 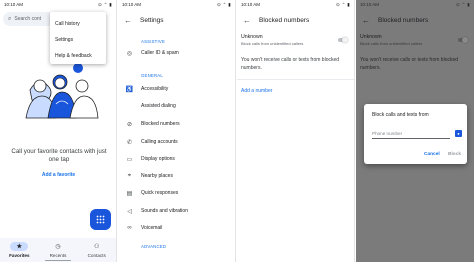 What do you see at coordinates (160, 124) in the screenshot?
I see `settings-item-label: Blocked numbers` at bounding box center [160, 124].